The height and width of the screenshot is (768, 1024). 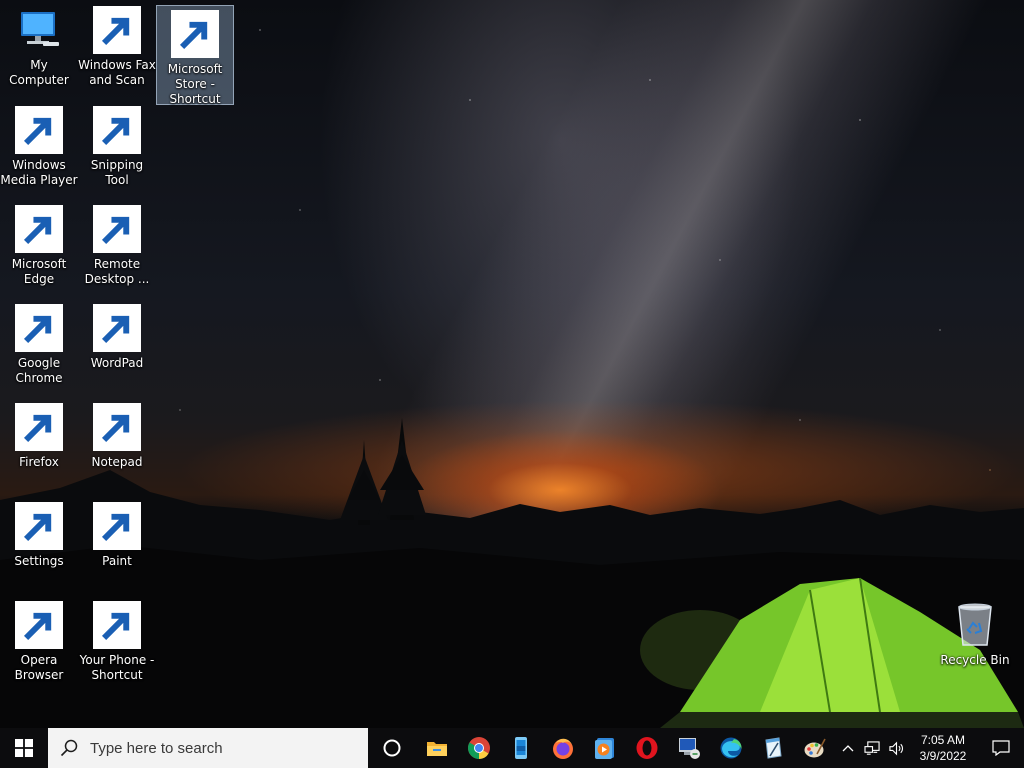 I want to click on search-input, so click(x=220, y=748).